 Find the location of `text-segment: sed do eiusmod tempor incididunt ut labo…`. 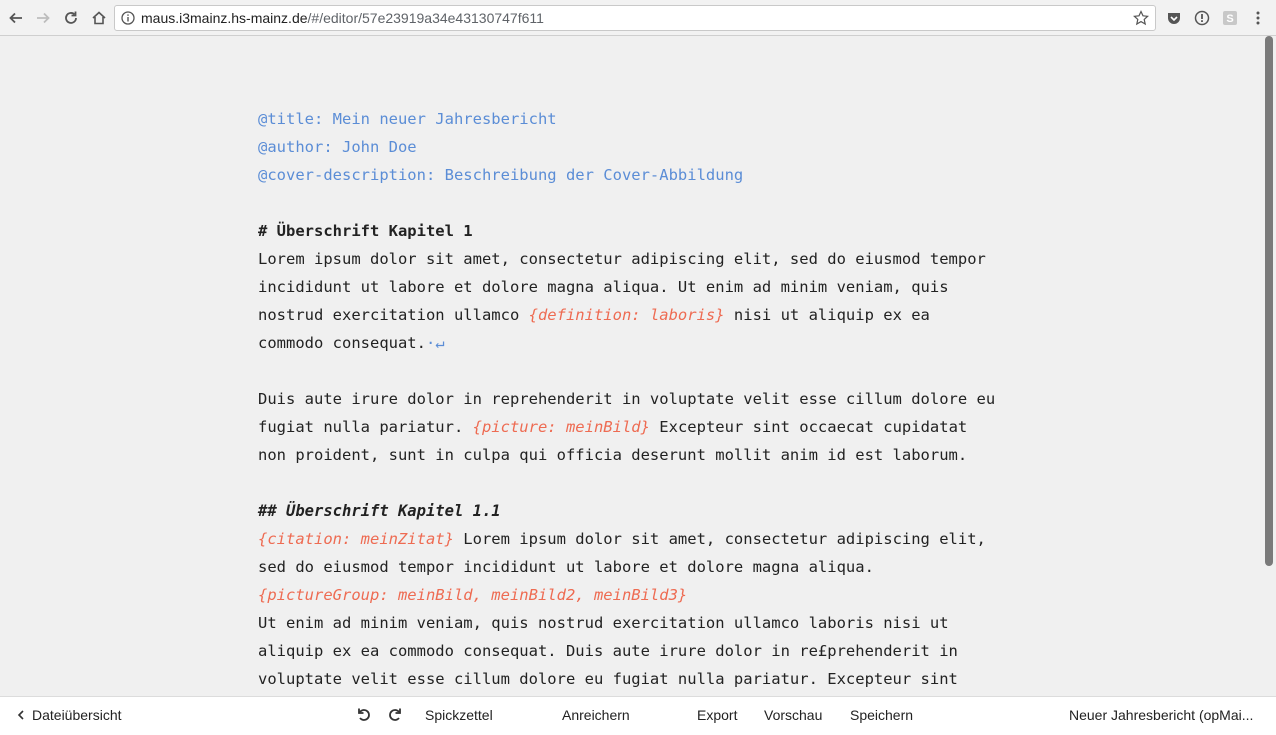

text-segment: sed do eiusmod tempor incididunt ut labo… is located at coordinates (566, 567).